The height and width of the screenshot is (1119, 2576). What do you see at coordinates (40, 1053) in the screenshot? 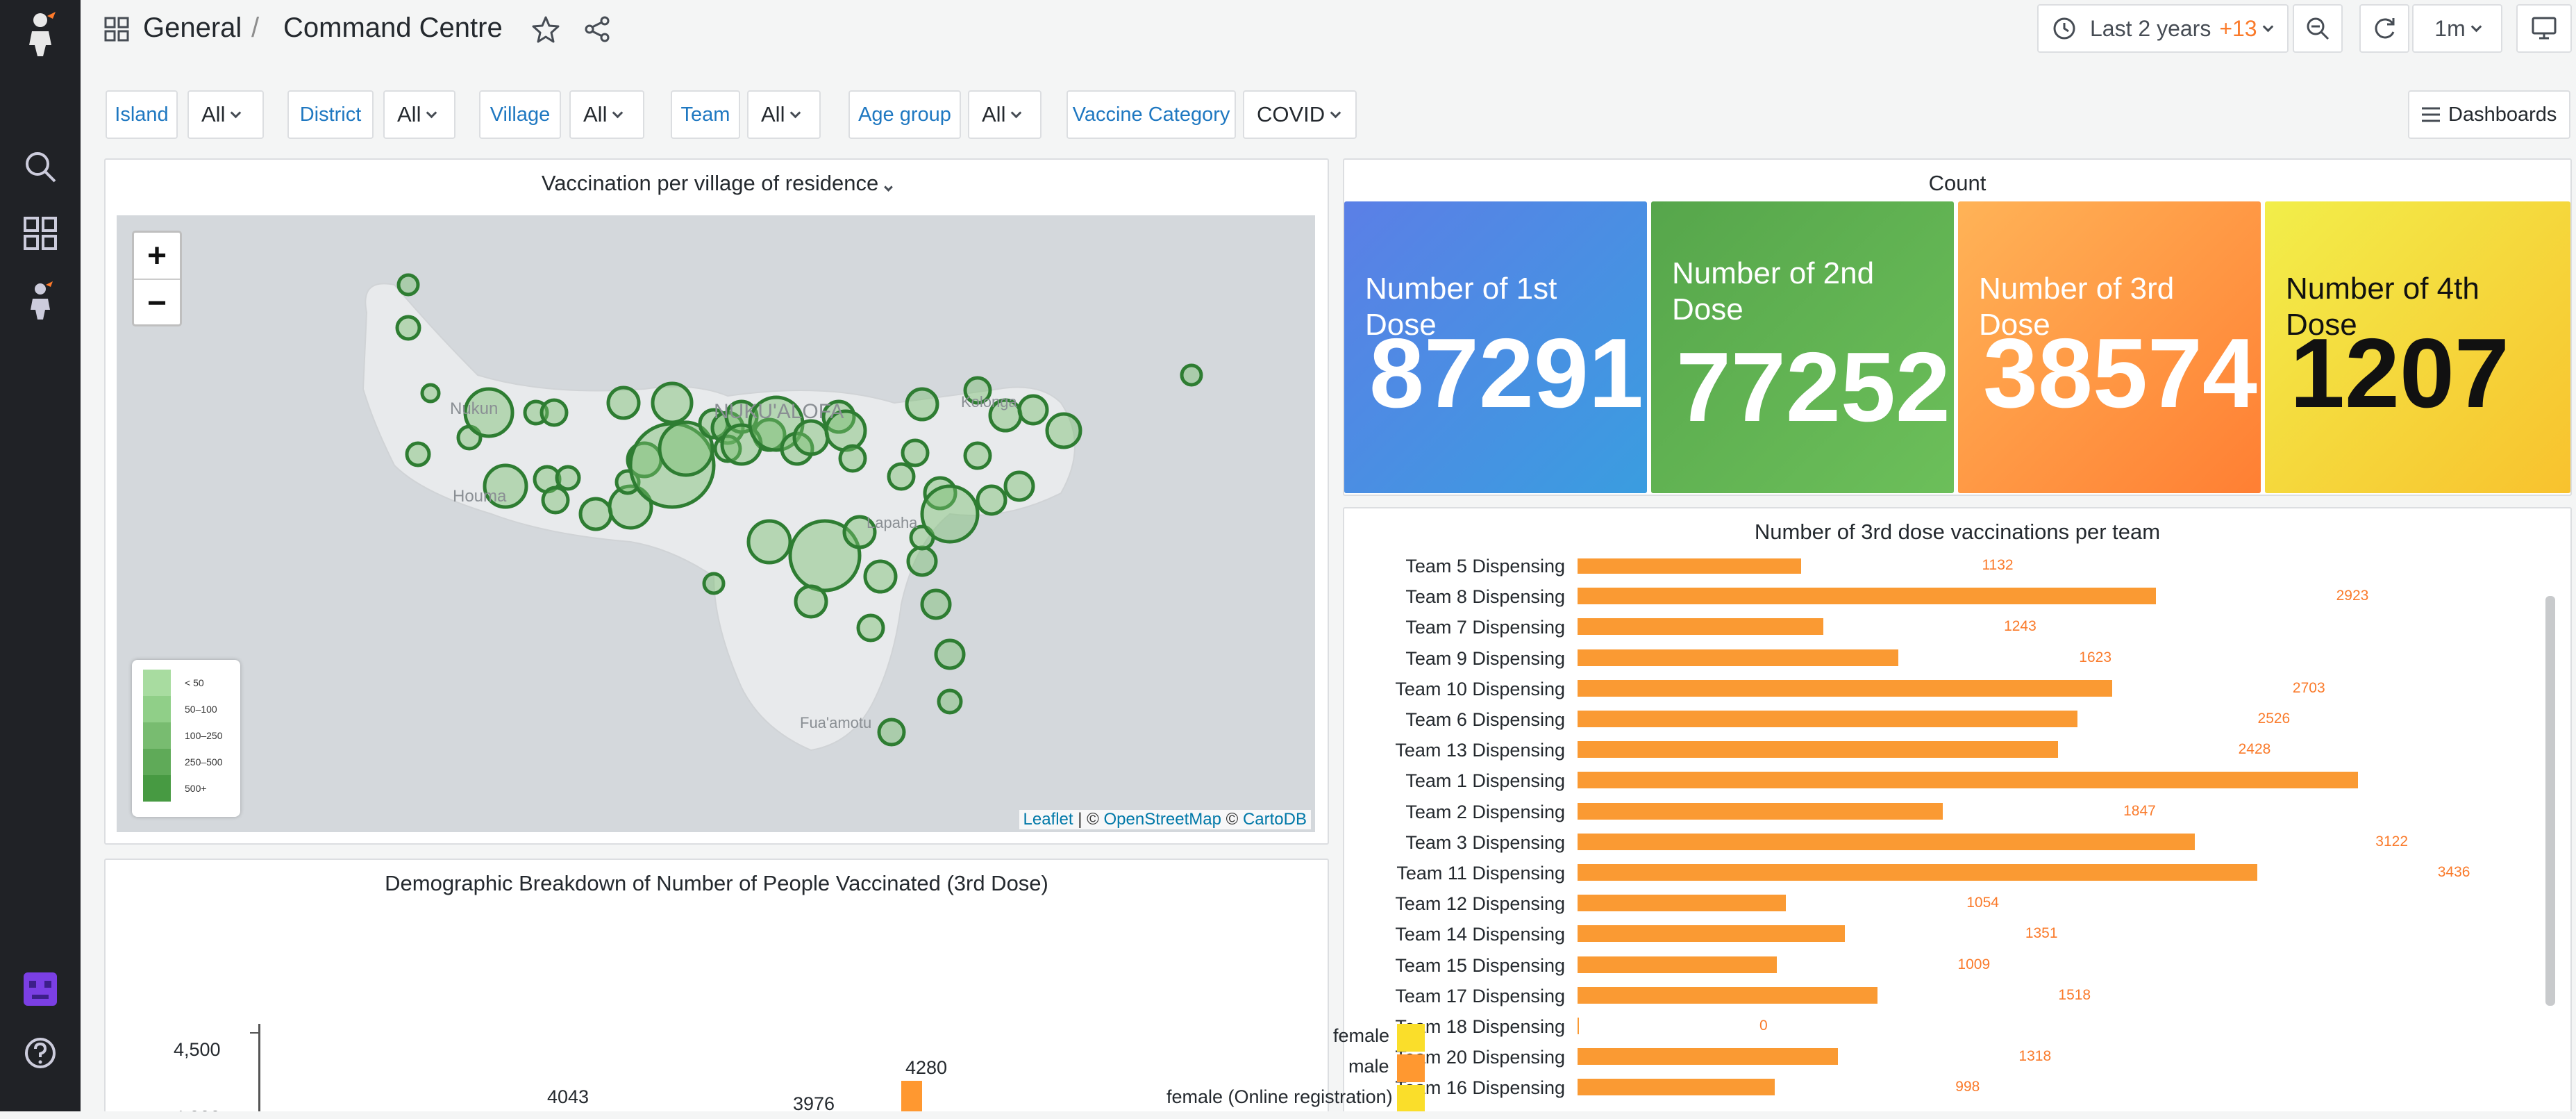
I see `help-icon` at bounding box center [40, 1053].